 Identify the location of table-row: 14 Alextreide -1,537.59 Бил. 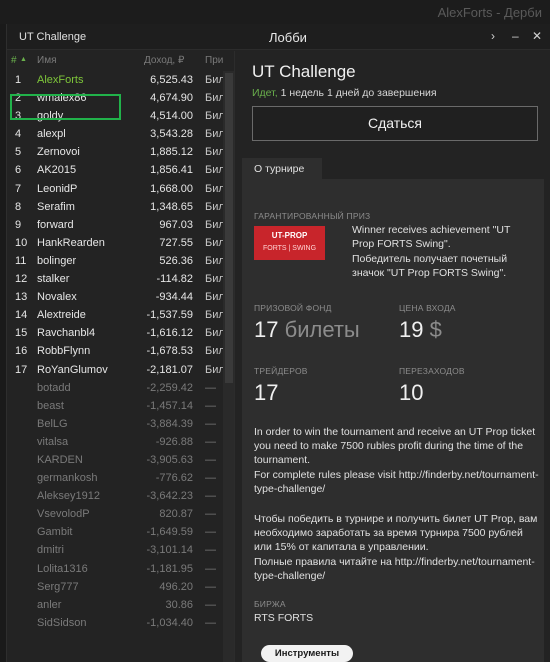
(116, 315).